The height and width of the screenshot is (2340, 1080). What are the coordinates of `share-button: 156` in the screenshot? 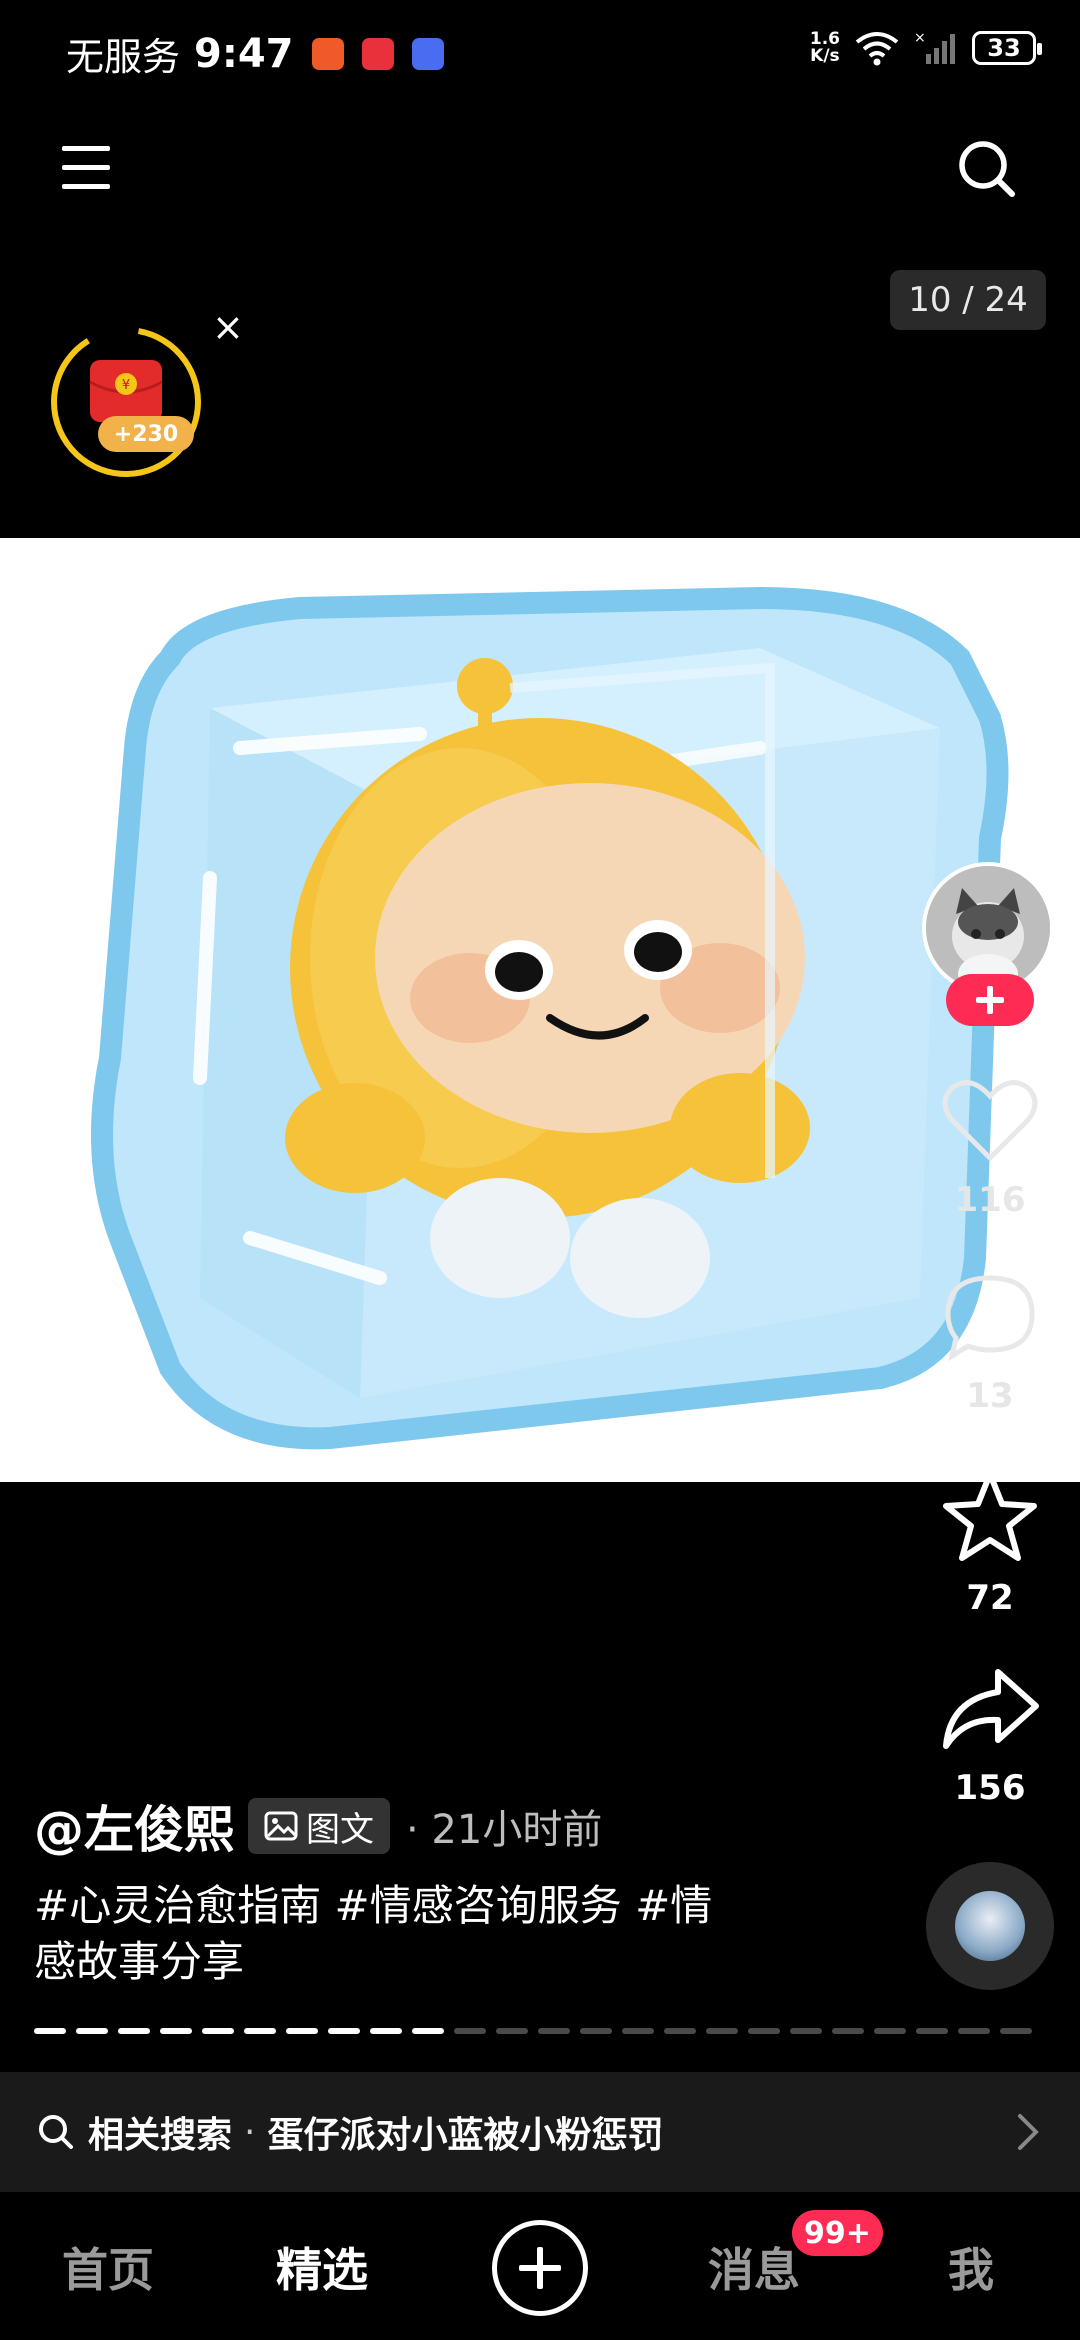 It's located at (990, 1736).